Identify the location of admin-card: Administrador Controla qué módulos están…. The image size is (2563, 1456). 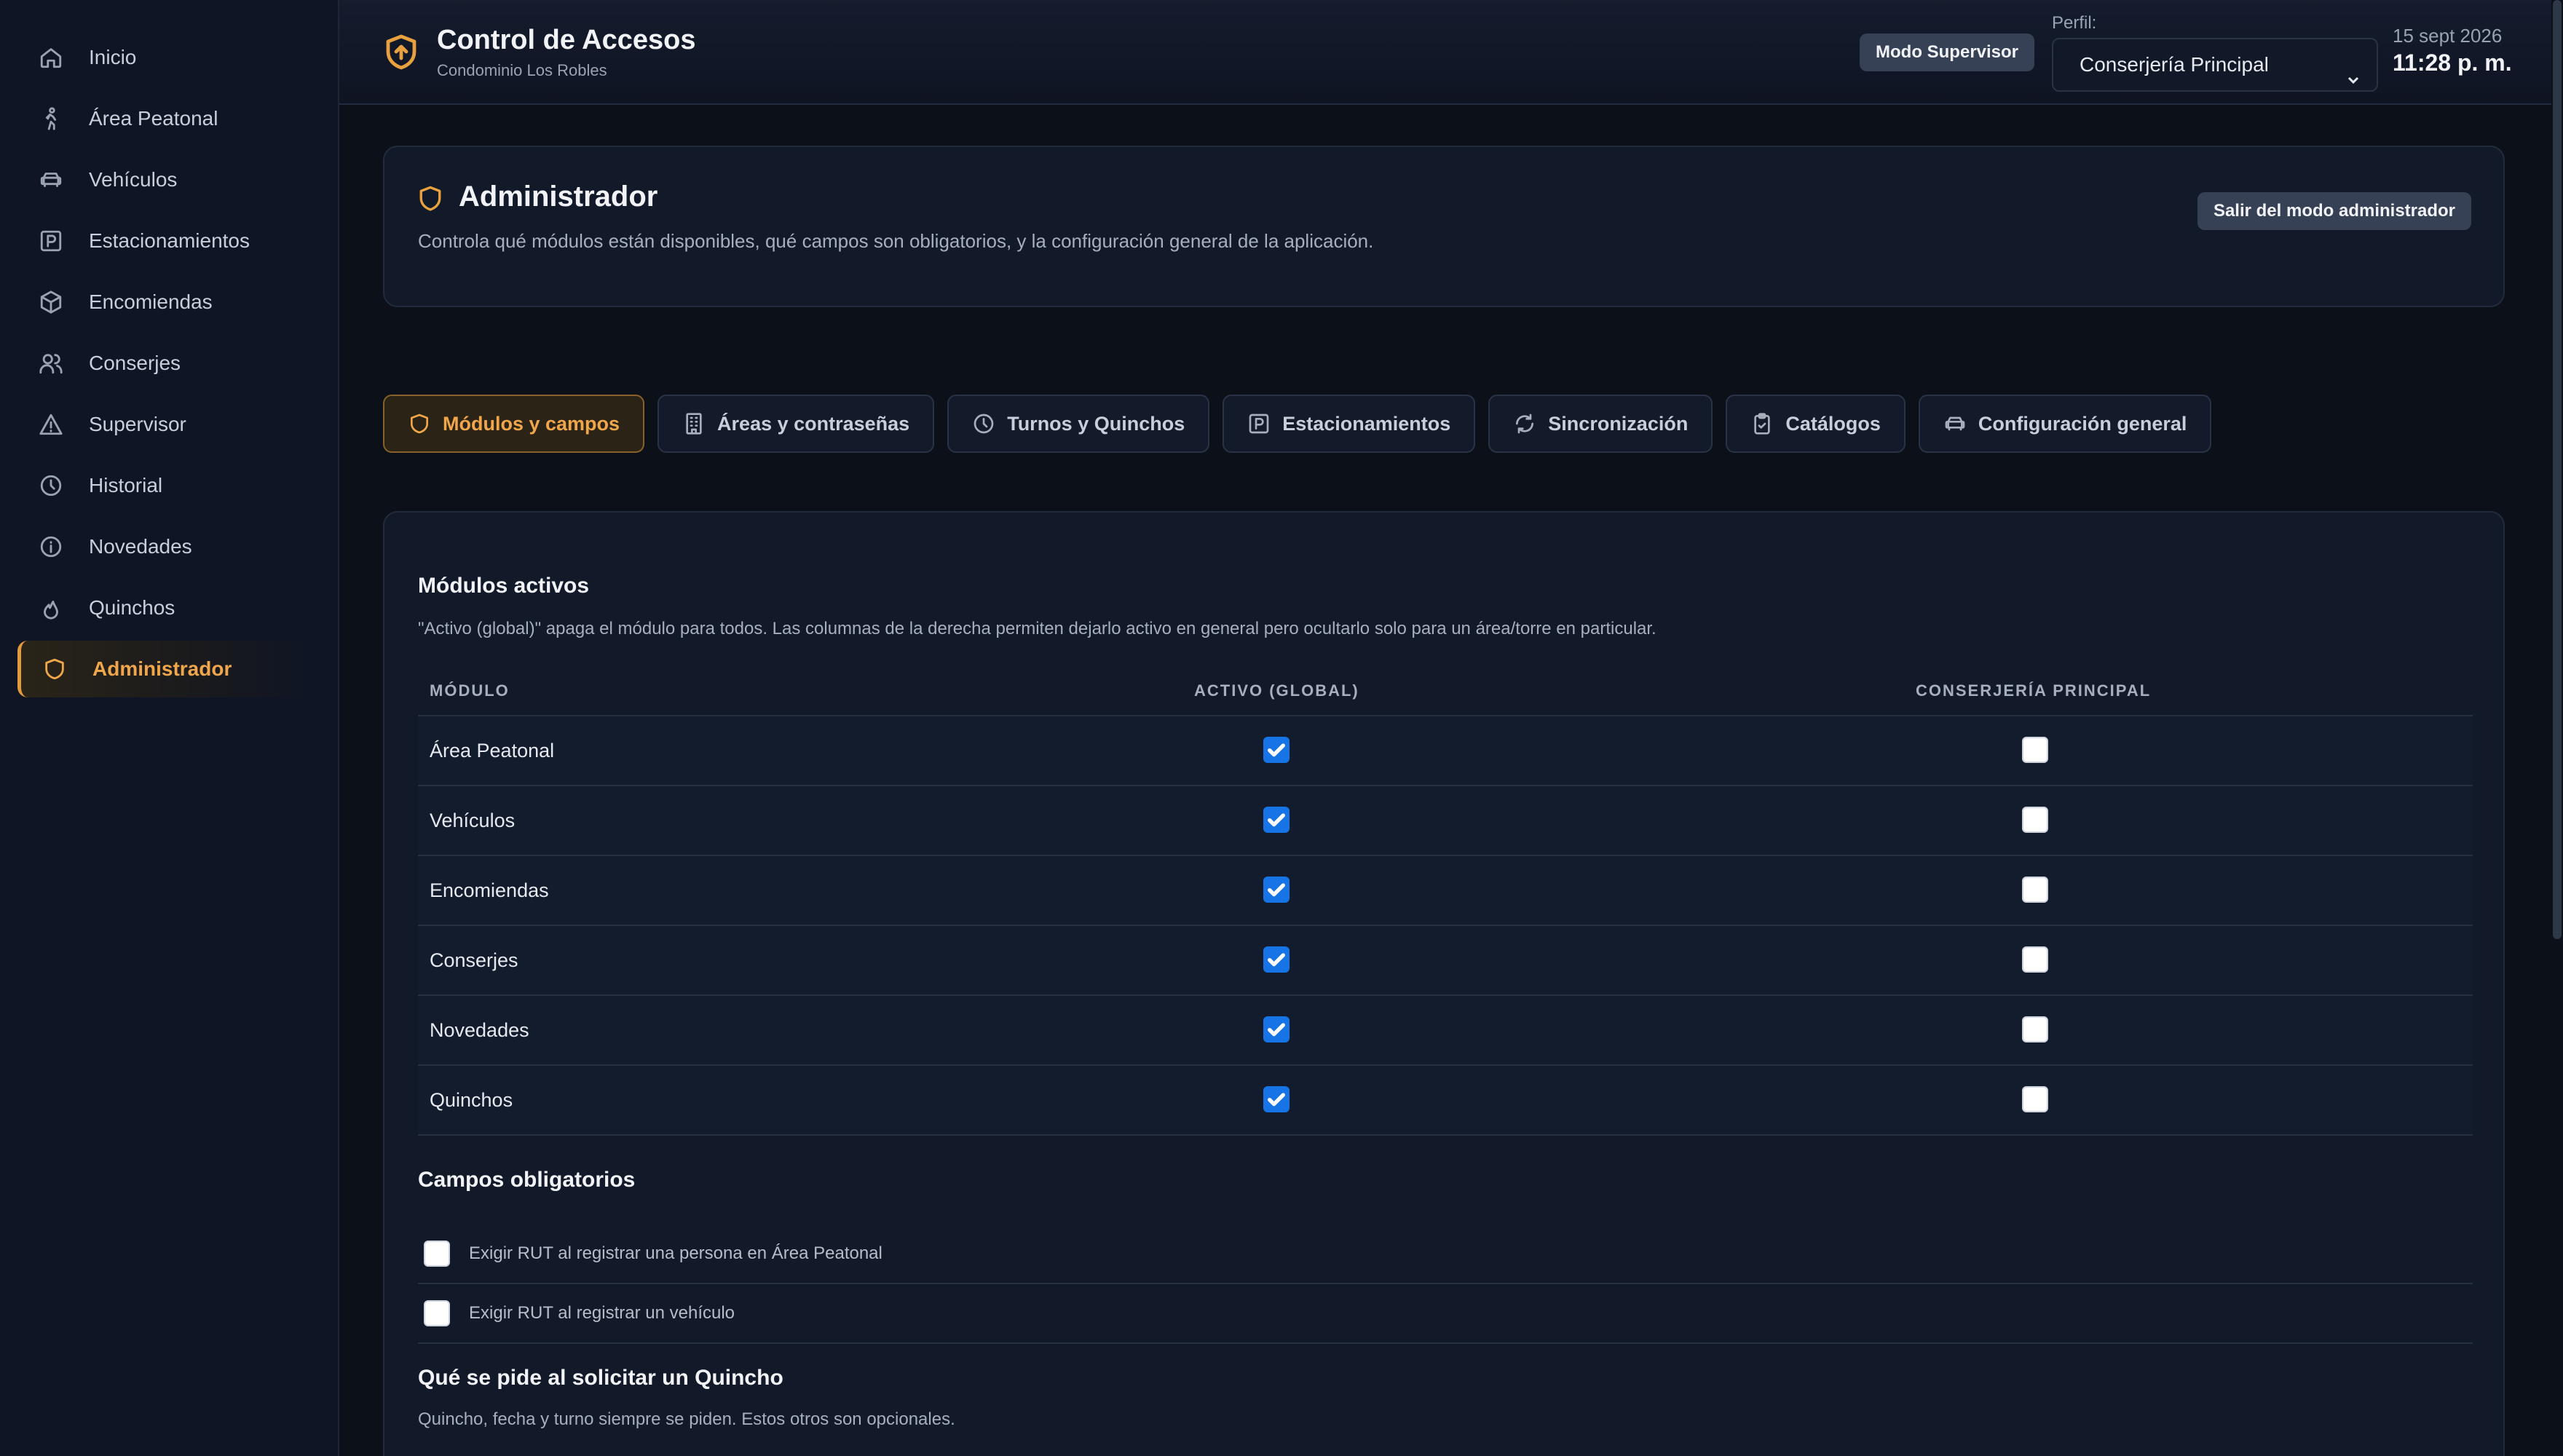
(1444, 226).